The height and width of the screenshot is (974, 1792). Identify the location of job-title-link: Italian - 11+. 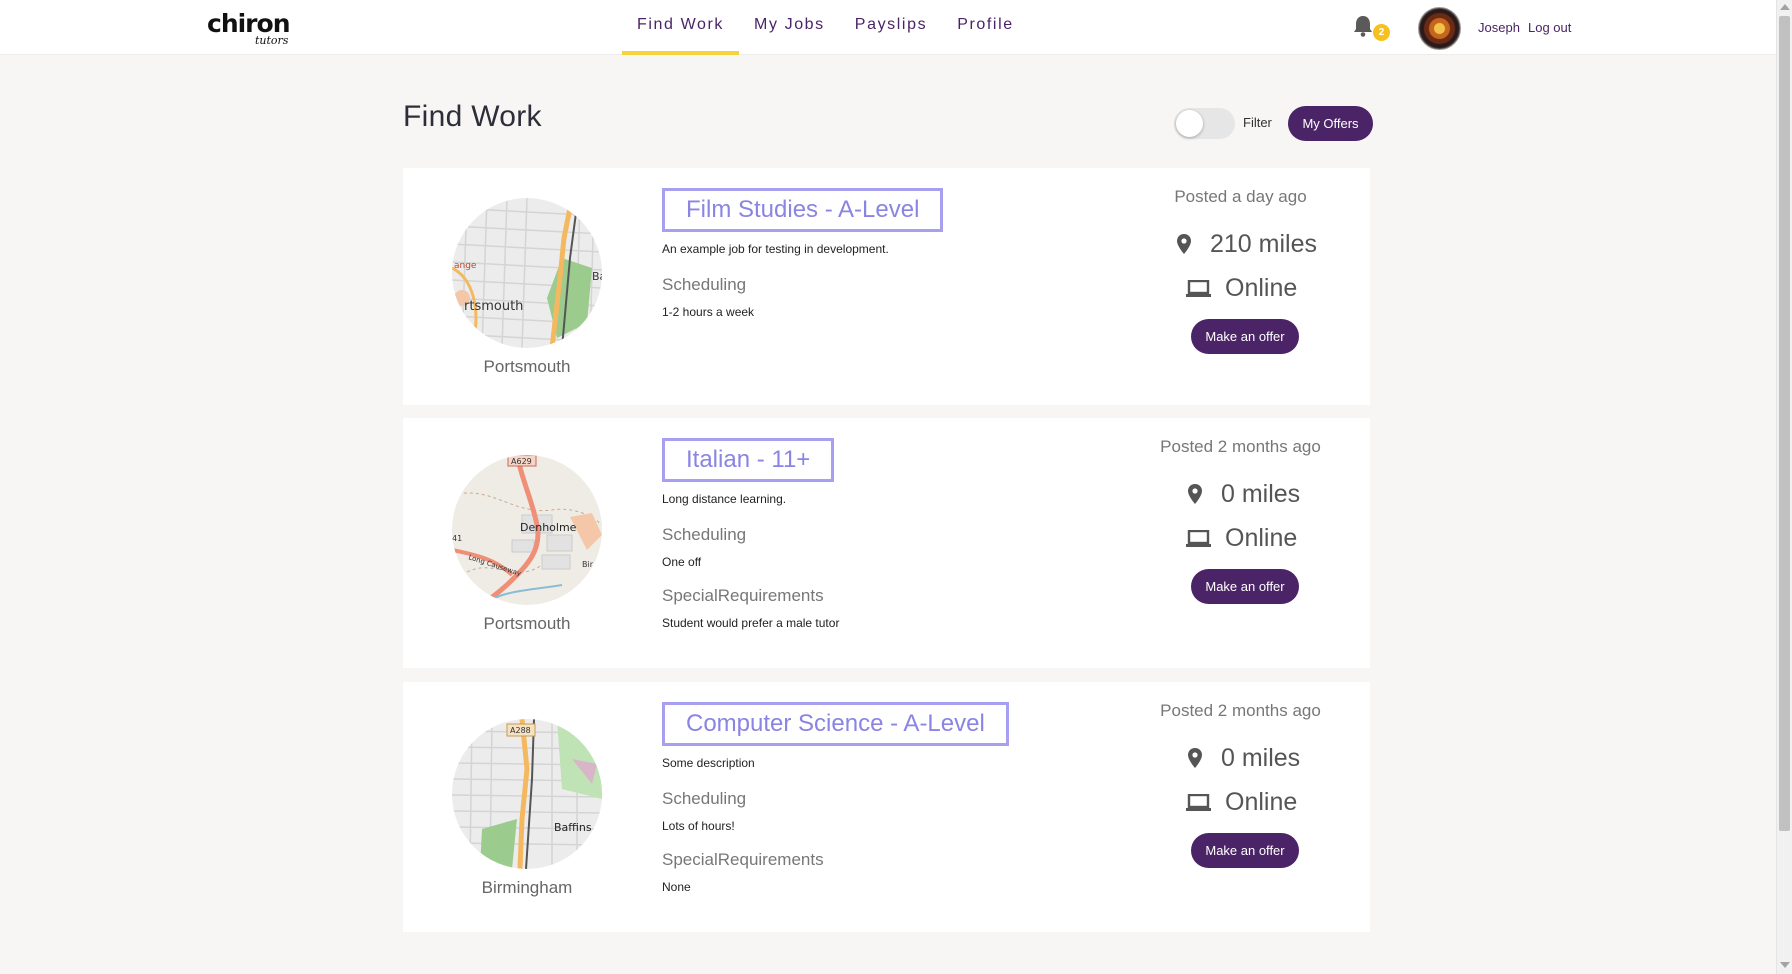
(748, 460).